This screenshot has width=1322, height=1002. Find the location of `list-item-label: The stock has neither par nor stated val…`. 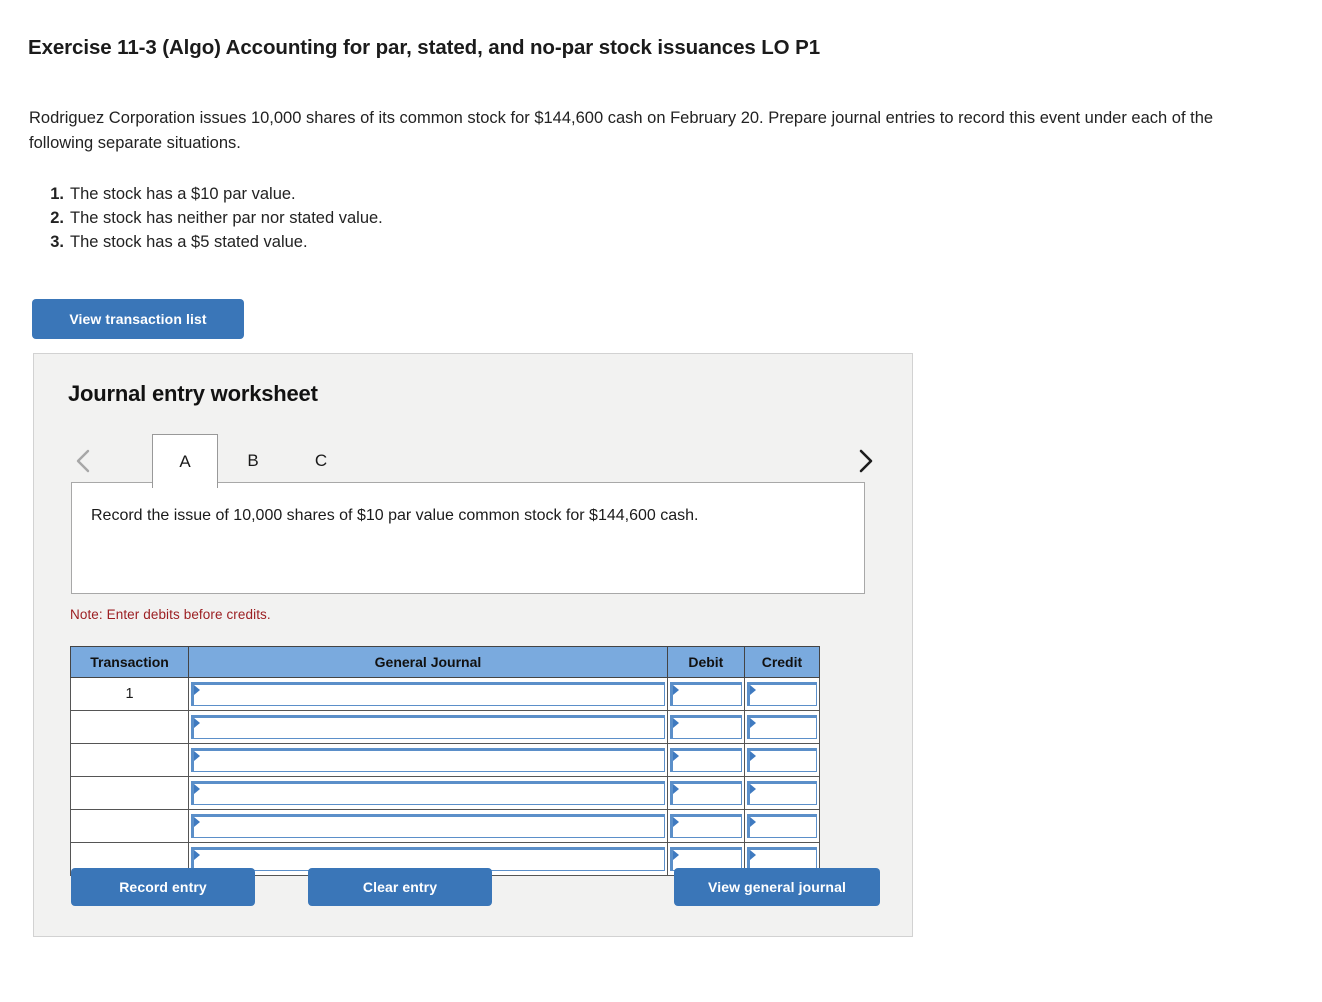

list-item-label: The stock has neither par nor stated val… is located at coordinates (226, 218).